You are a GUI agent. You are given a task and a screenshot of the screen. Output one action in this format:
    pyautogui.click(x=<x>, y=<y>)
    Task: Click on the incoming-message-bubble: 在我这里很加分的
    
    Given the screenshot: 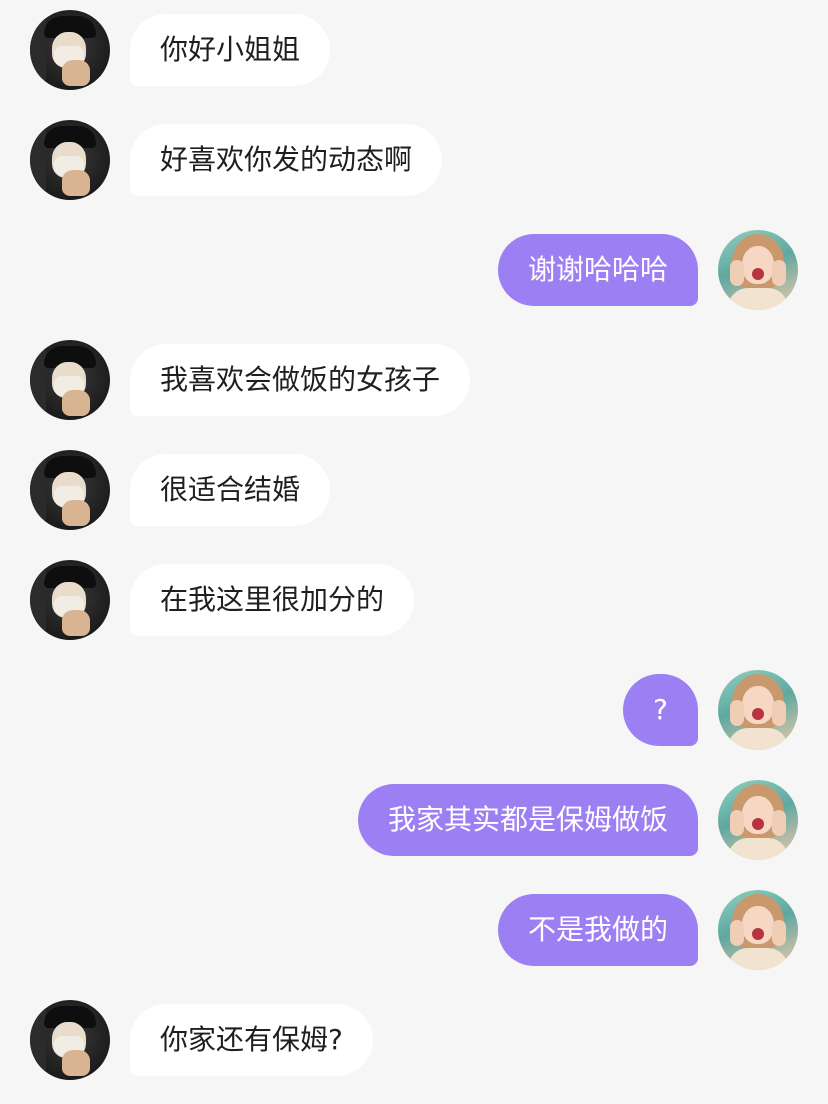 What is the action you would take?
    pyautogui.click(x=272, y=600)
    